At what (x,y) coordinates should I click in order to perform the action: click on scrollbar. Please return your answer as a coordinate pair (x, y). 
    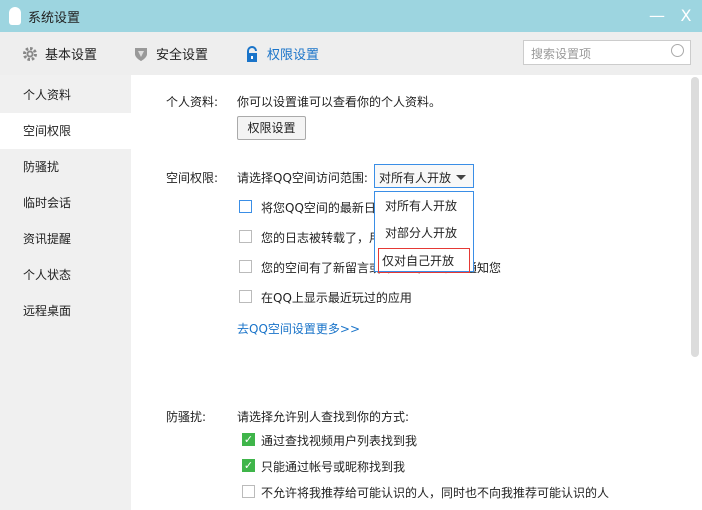
    Looking at the image, I should click on (695, 217).